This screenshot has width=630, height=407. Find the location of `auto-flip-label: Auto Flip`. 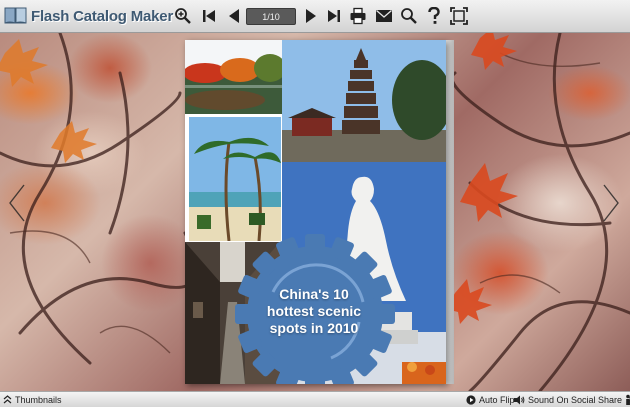

auto-flip-label: Auto Flip is located at coordinates (497, 399).